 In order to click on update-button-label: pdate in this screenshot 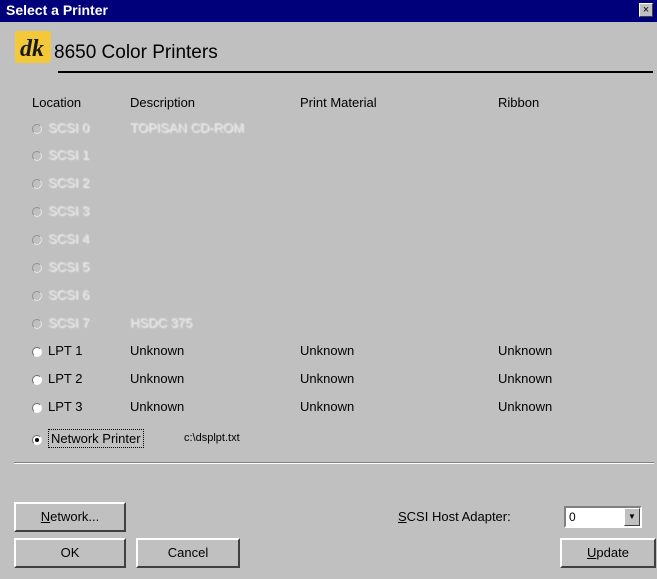, I will do `click(612, 552)`.